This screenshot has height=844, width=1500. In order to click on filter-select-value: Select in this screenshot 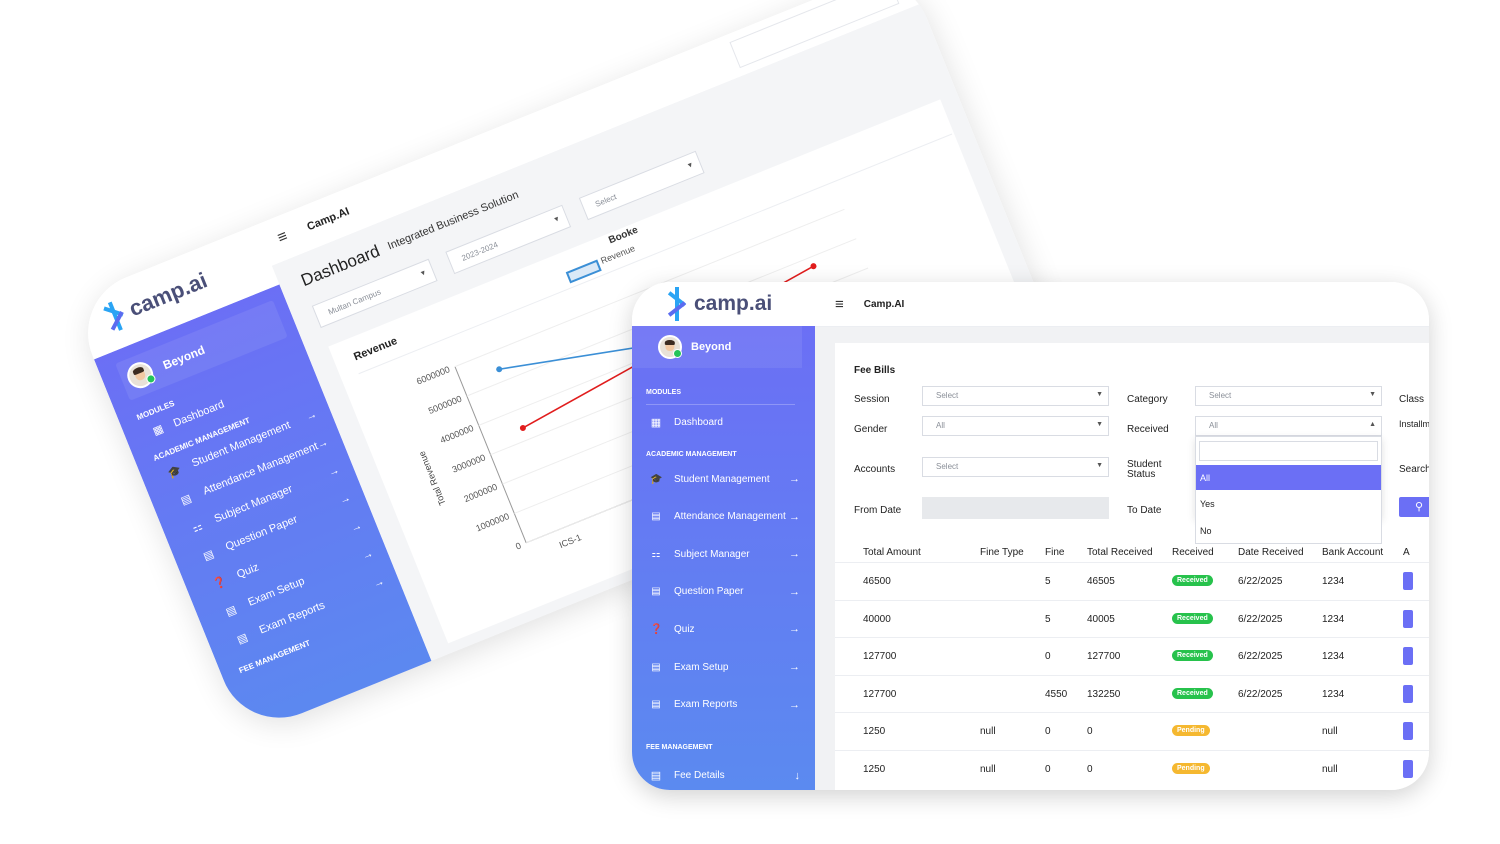, I will do `click(605, 200)`.